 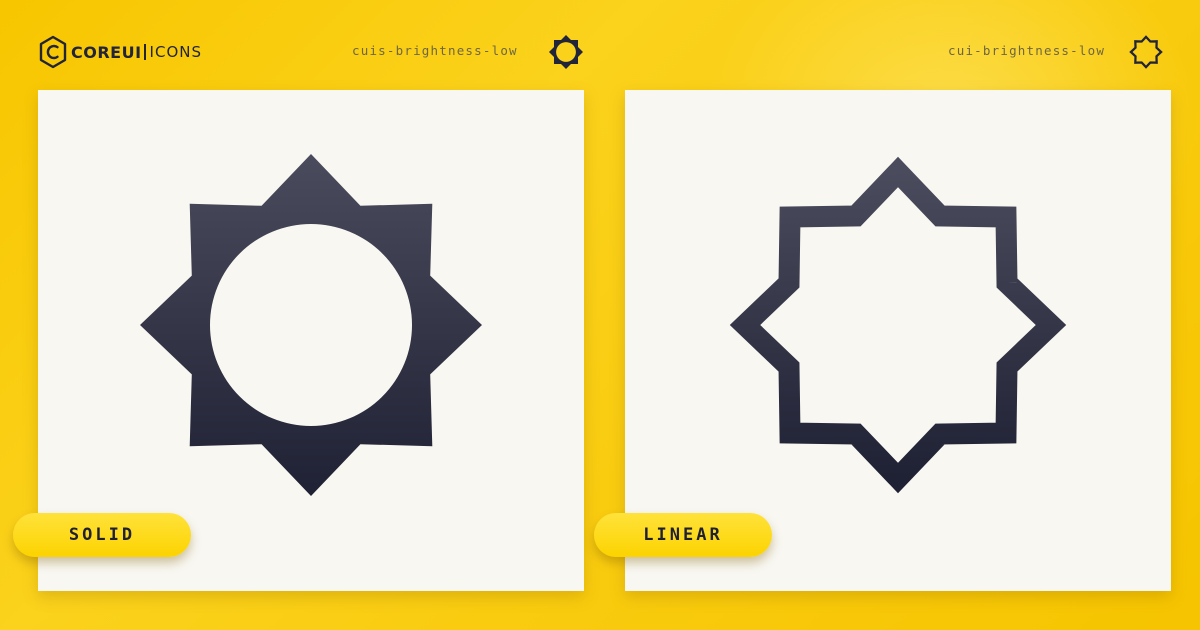 What do you see at coordinates (144, 52) in the screenshot?
I see `logo-separator` at bounding box center [144, 52].